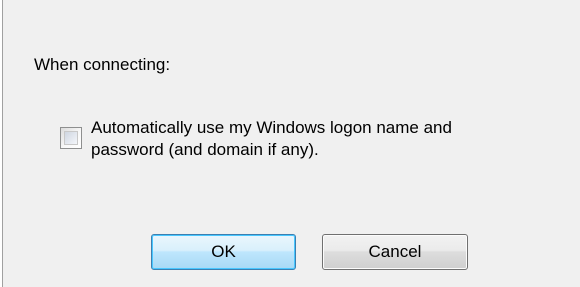 This screenshot has width=580, height=287. I want to click on cancel-button: Cancel, so click(395, 252).